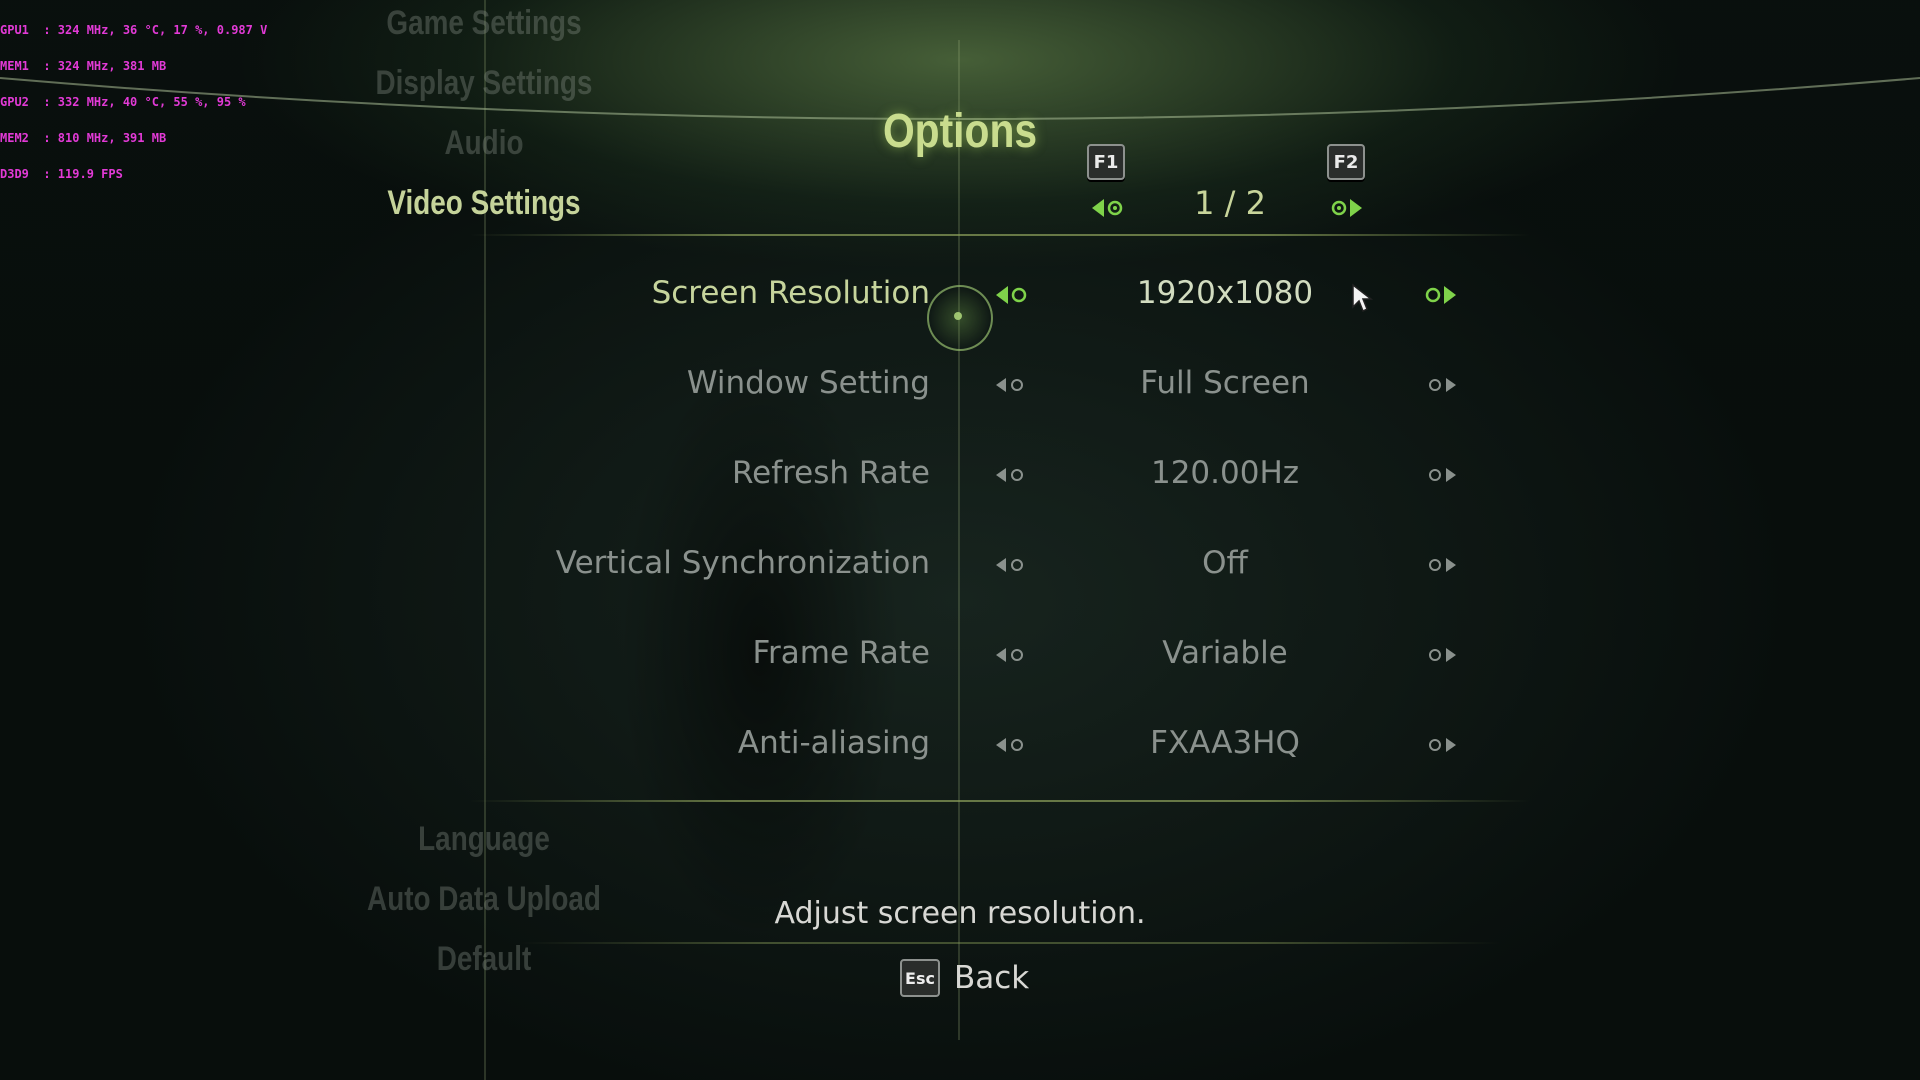 This screenshot has width=1920, height=1080. Describe the element at coordinates (484, 839) in the screenshot. I see `menu-item-language: Language` at that location.